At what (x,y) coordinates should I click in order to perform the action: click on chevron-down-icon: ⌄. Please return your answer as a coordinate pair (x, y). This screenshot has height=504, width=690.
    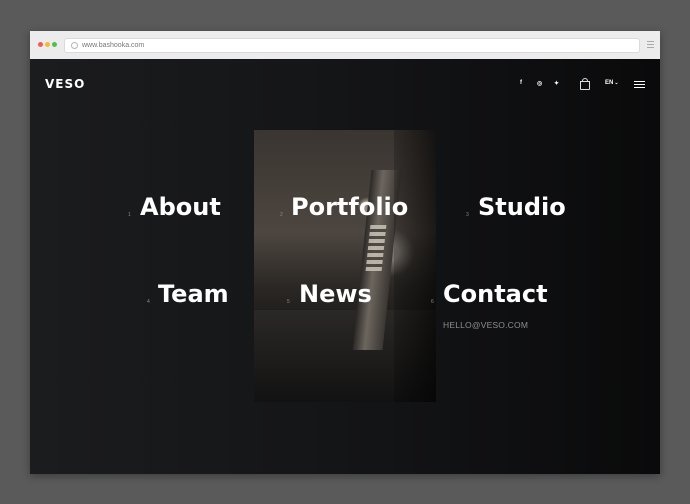
    Looking at the image, I should click on (616, 83).